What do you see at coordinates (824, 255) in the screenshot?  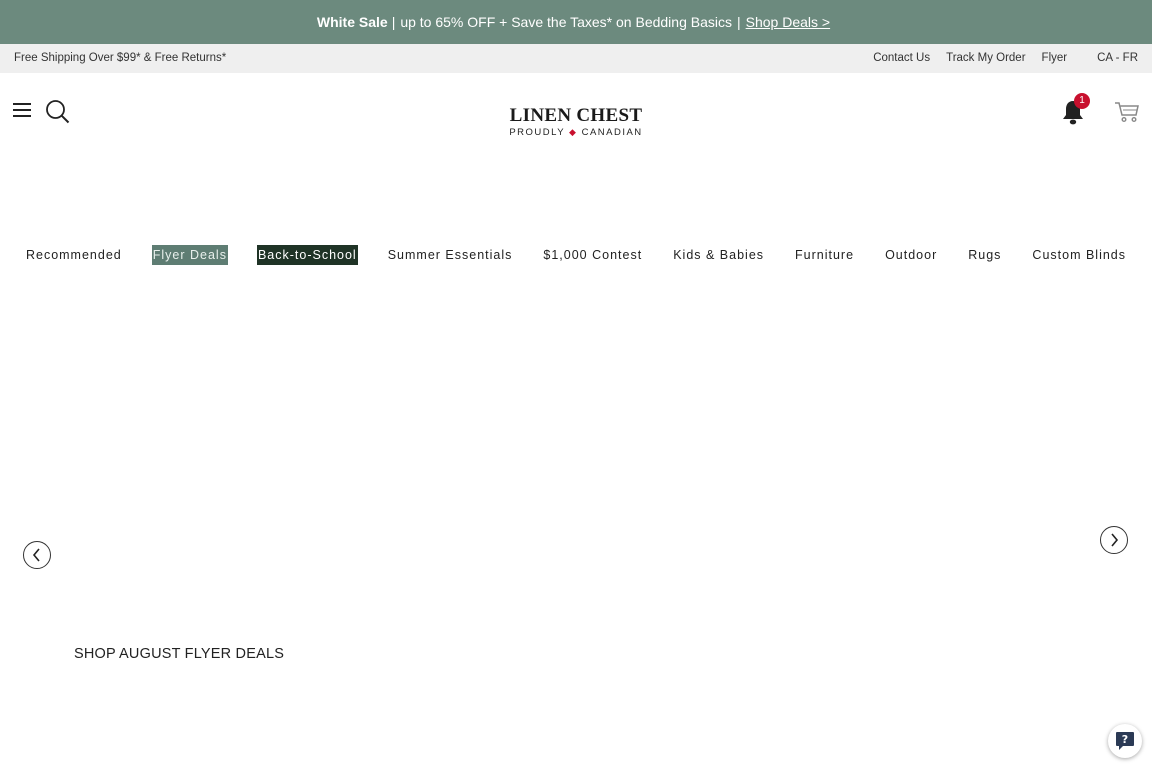 I see `category-furniture: Furniture` at bounding box center [824, 255].